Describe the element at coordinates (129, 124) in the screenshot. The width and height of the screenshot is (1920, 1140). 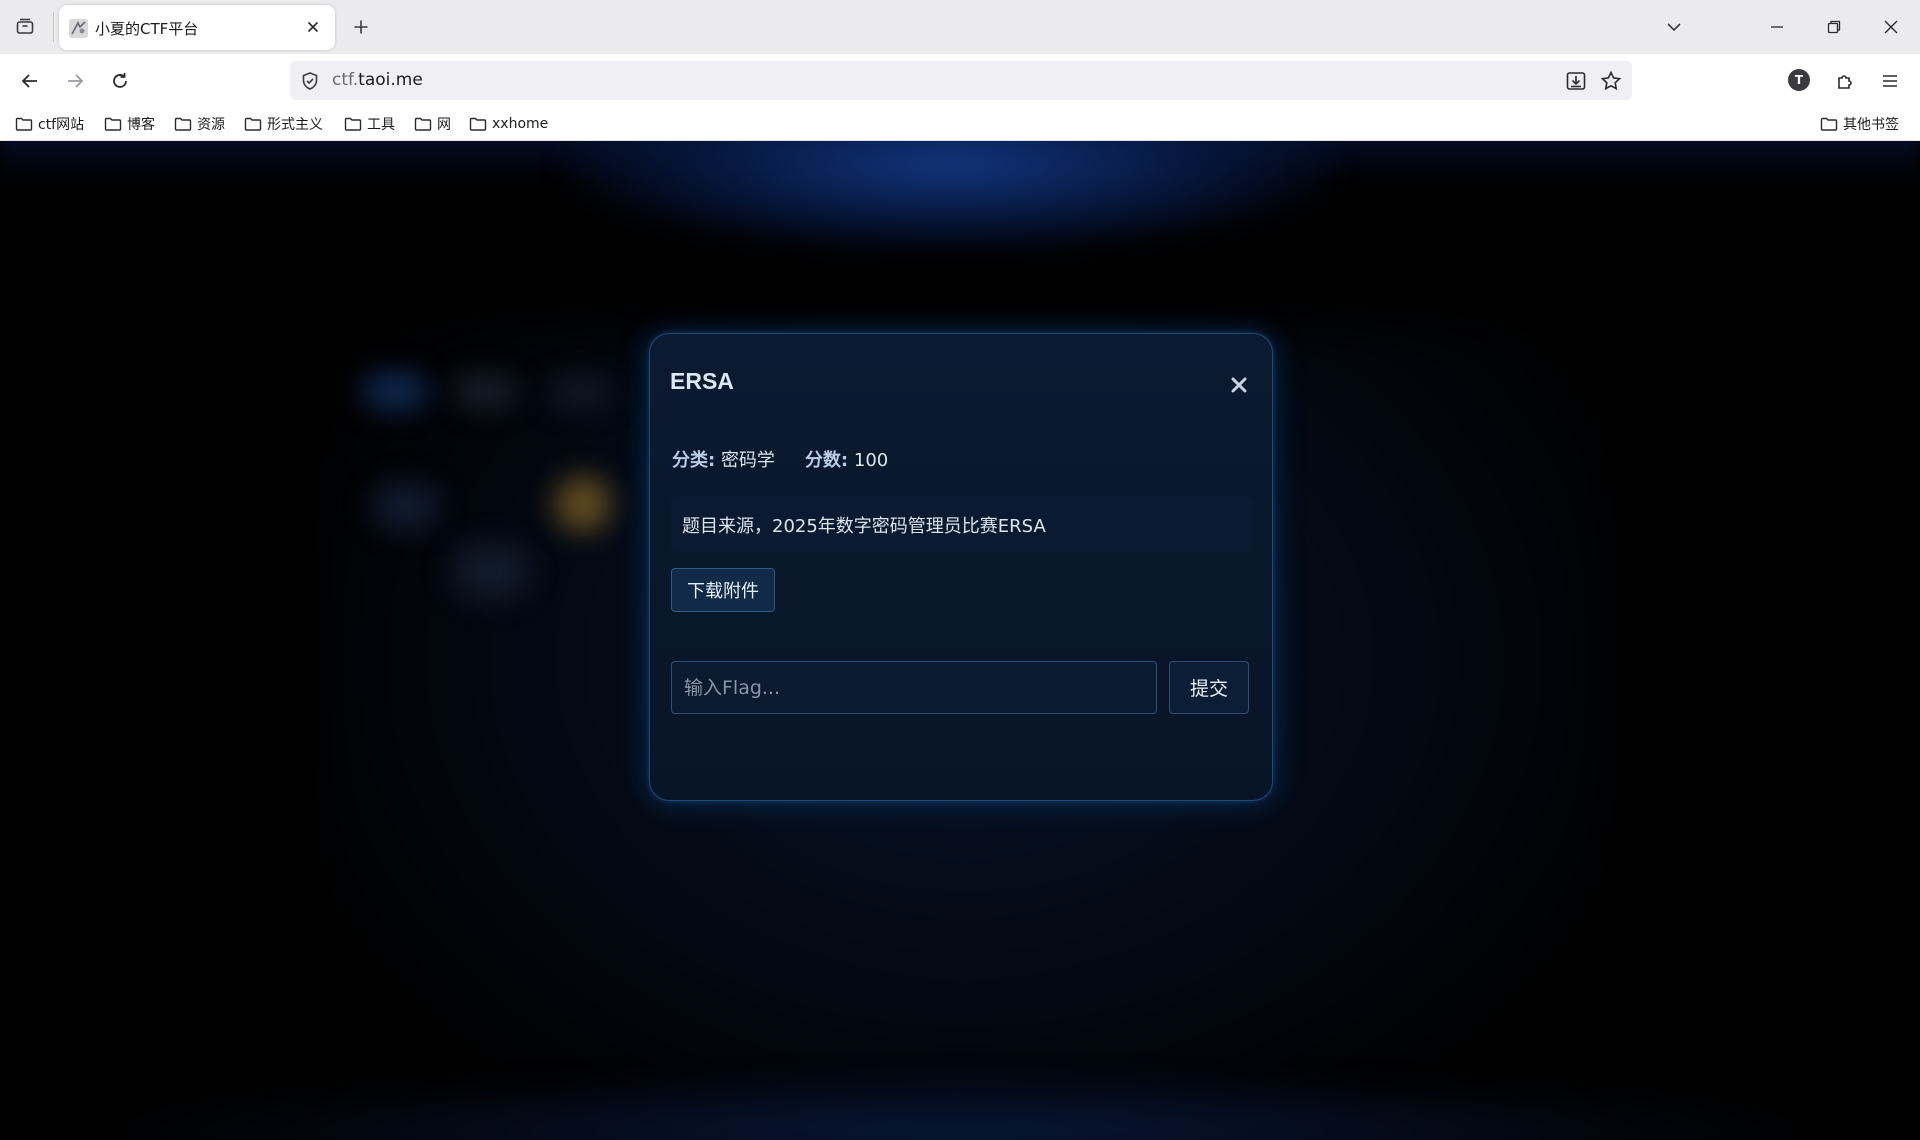
I see `bookmark-folder: 博客` at that location.